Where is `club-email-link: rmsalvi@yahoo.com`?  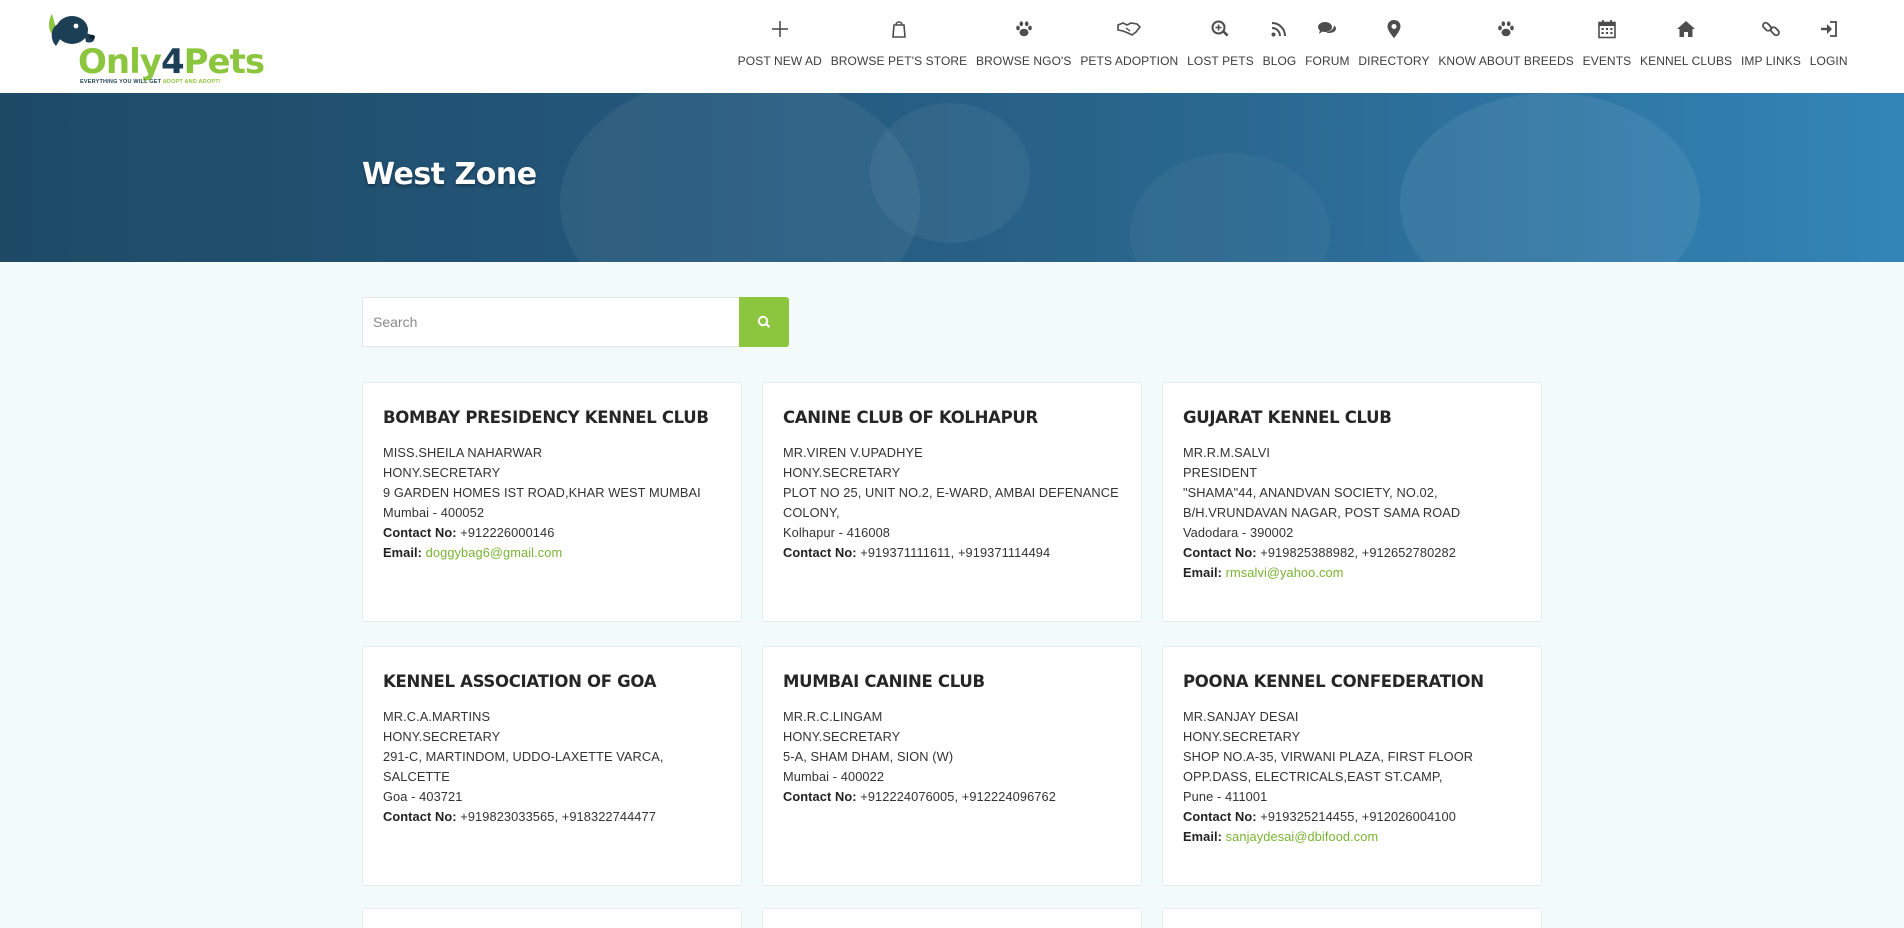
club-email-link: rmsalvi@yahoo.com is located at coordinates (1285, 572).